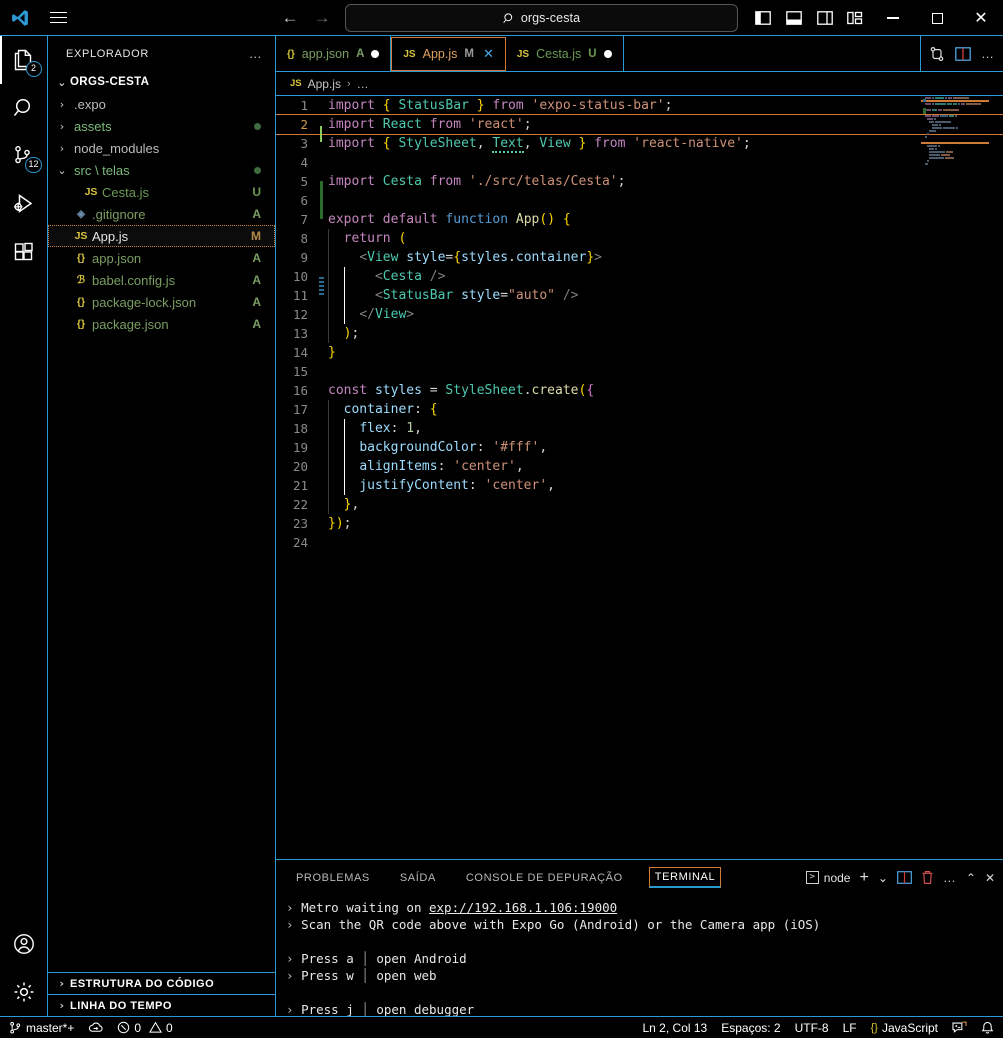 This screenshot has width=1003, height=1038. Describe the element at coordinates (824, 18) in the screenshot. I see `toggle-secondary-sidebar-icon` at that location.